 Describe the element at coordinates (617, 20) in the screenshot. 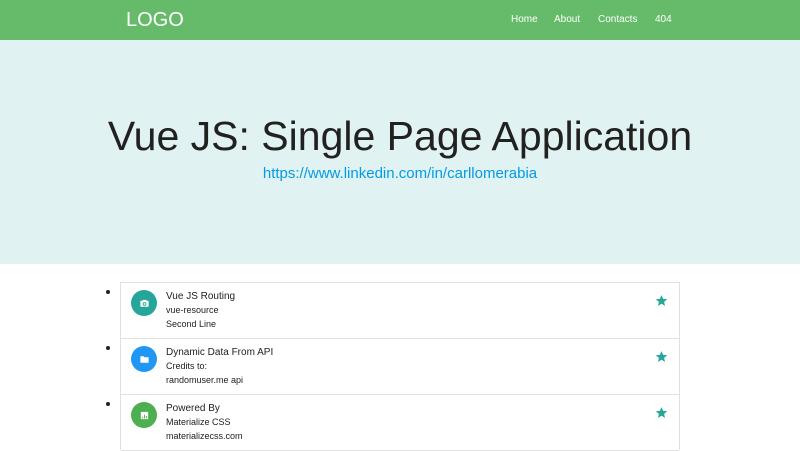

I see `nav-contacts-link: Contacts` at that location.